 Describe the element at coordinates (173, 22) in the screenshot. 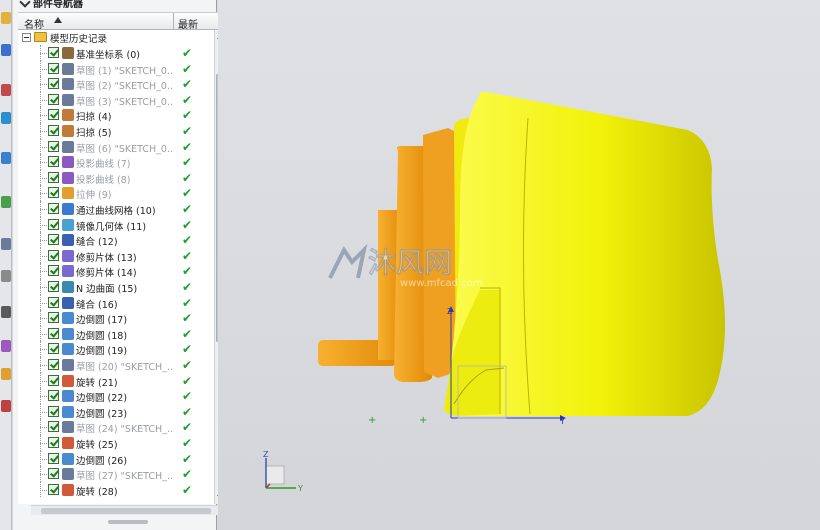

I see `column-separator` at that location.